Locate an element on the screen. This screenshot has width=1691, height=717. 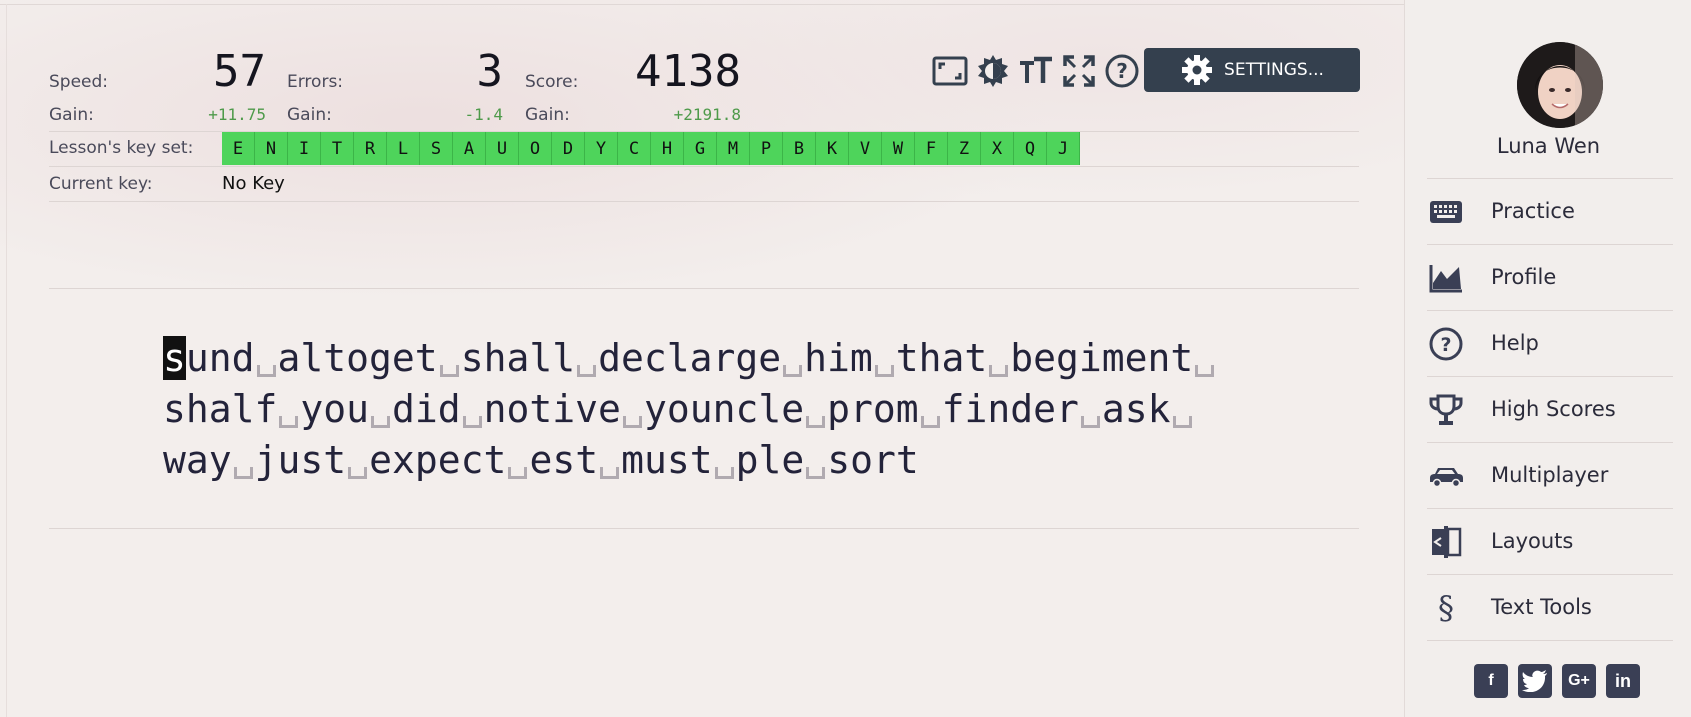
key-cell: R is located at coordinates (370, 148).